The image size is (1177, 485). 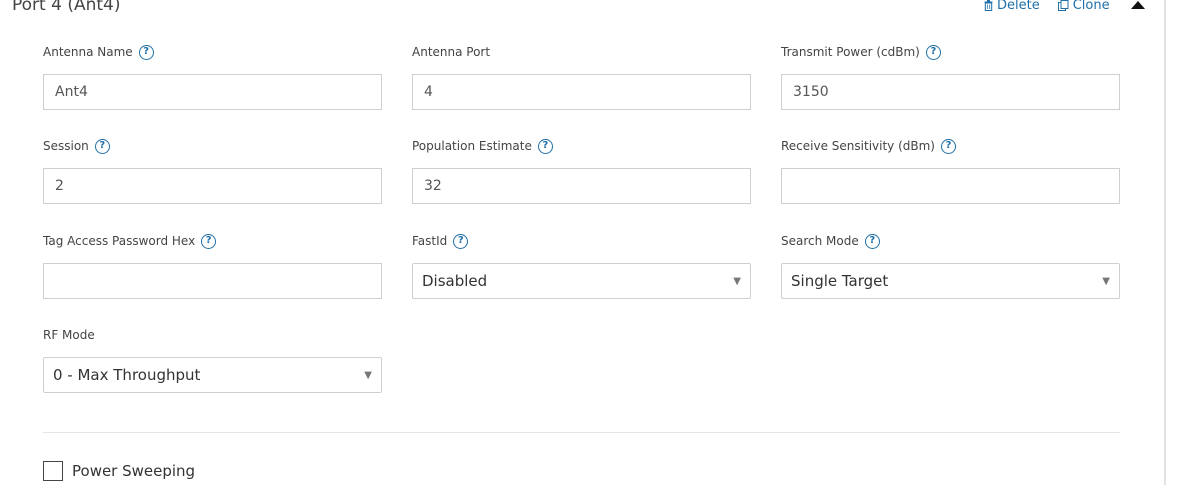 I want to click on receive-sensitivity-field: Receive Sensitivity (dBm) ?, so click(x=950, y=170).